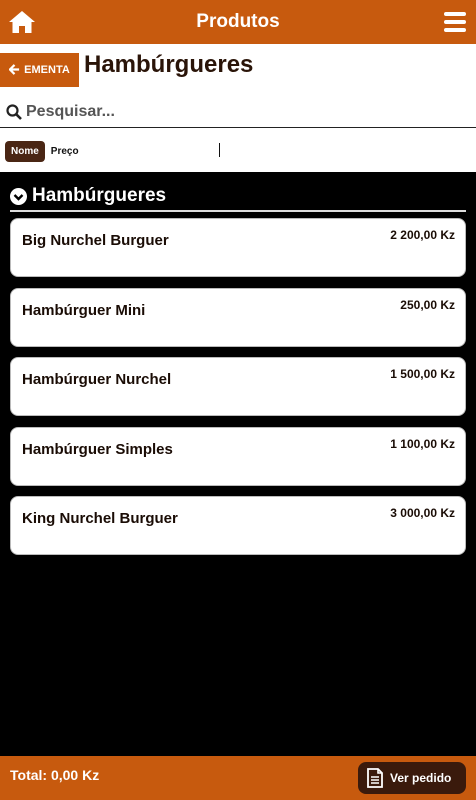 The height and width of the screenshot is (800, 476). I want to click on page-title: Produtos, so click(238, 21).